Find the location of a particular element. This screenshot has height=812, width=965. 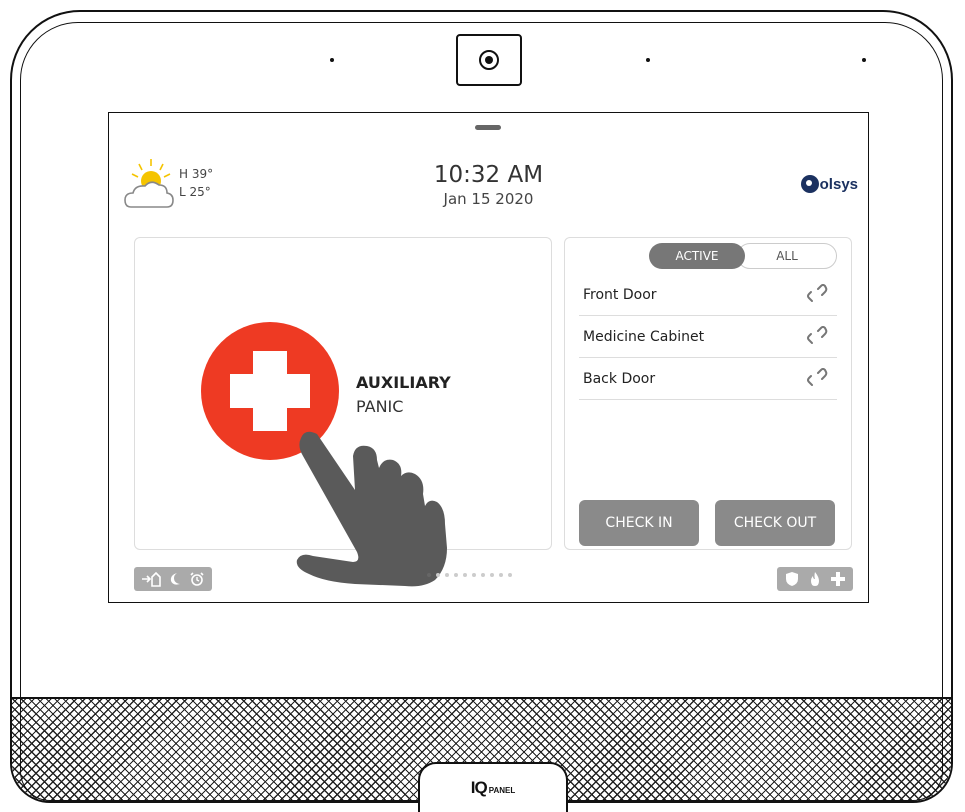

tab-all: ALL is located at coordinates (787, 256).